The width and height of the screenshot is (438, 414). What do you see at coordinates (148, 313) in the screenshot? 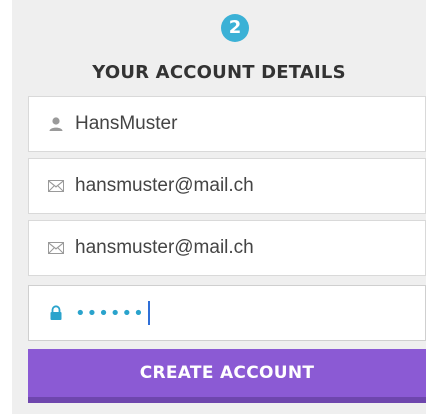
I see `text-cursor` at bounding box center [148, 313].